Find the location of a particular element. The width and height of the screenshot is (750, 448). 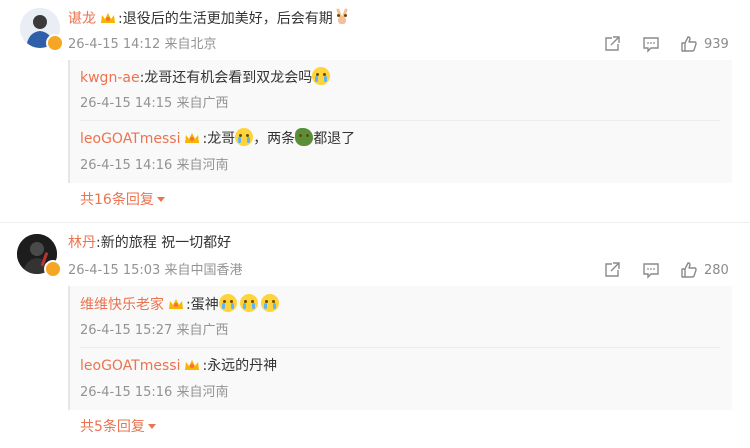

victory-emoji-icon is located at coordinates (342, 17).